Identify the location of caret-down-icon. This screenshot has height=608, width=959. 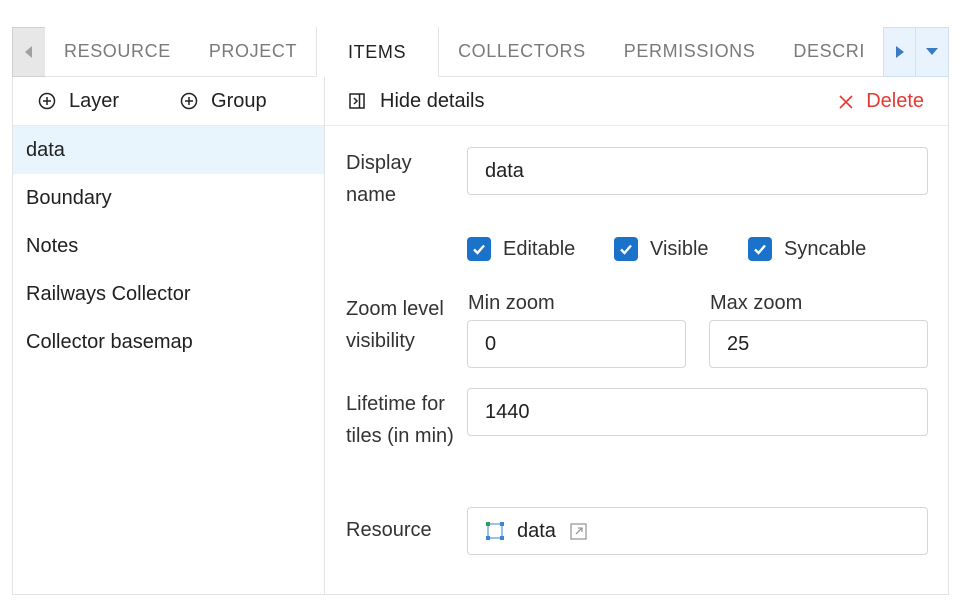
(932, 51).